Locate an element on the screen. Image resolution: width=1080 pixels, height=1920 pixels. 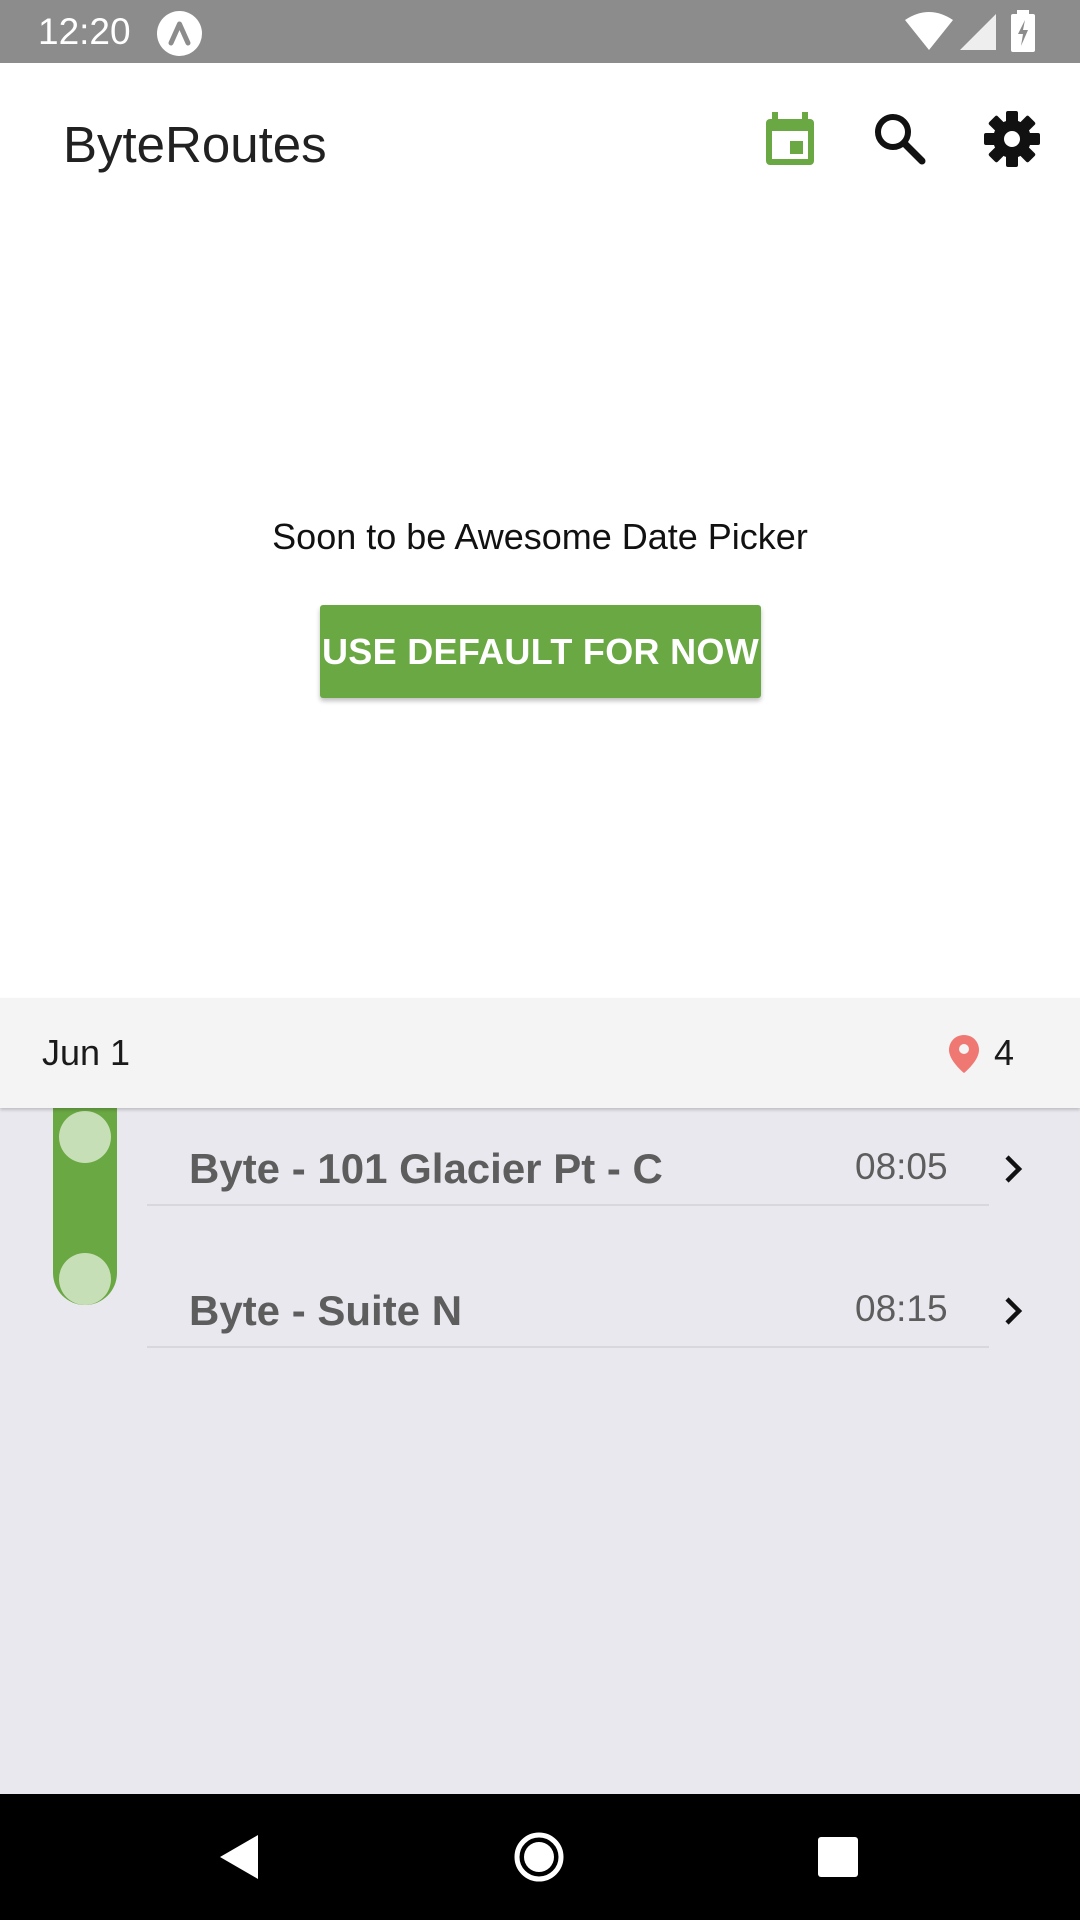
picker-message: Soon to be Awesome Date Picker is located at coordinates (540, 536).